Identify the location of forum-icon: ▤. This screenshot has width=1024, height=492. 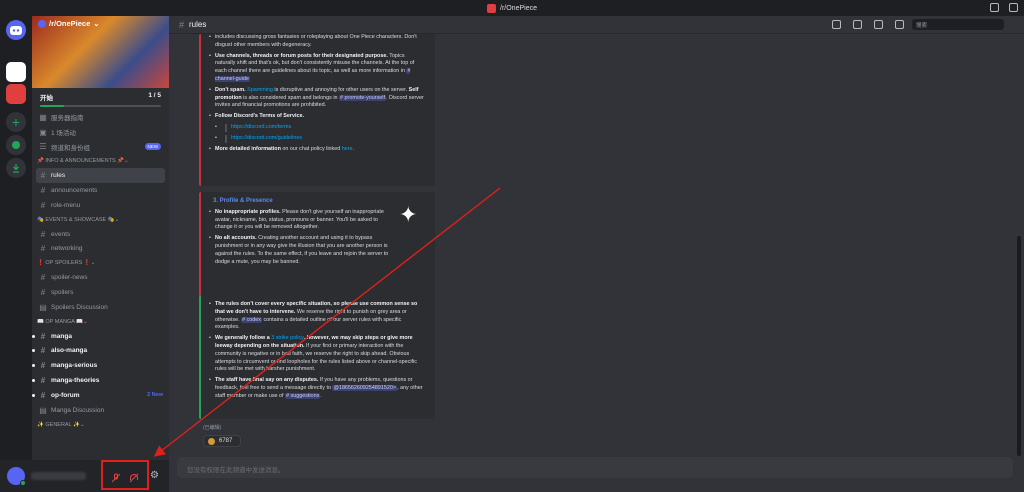
(43, 307).